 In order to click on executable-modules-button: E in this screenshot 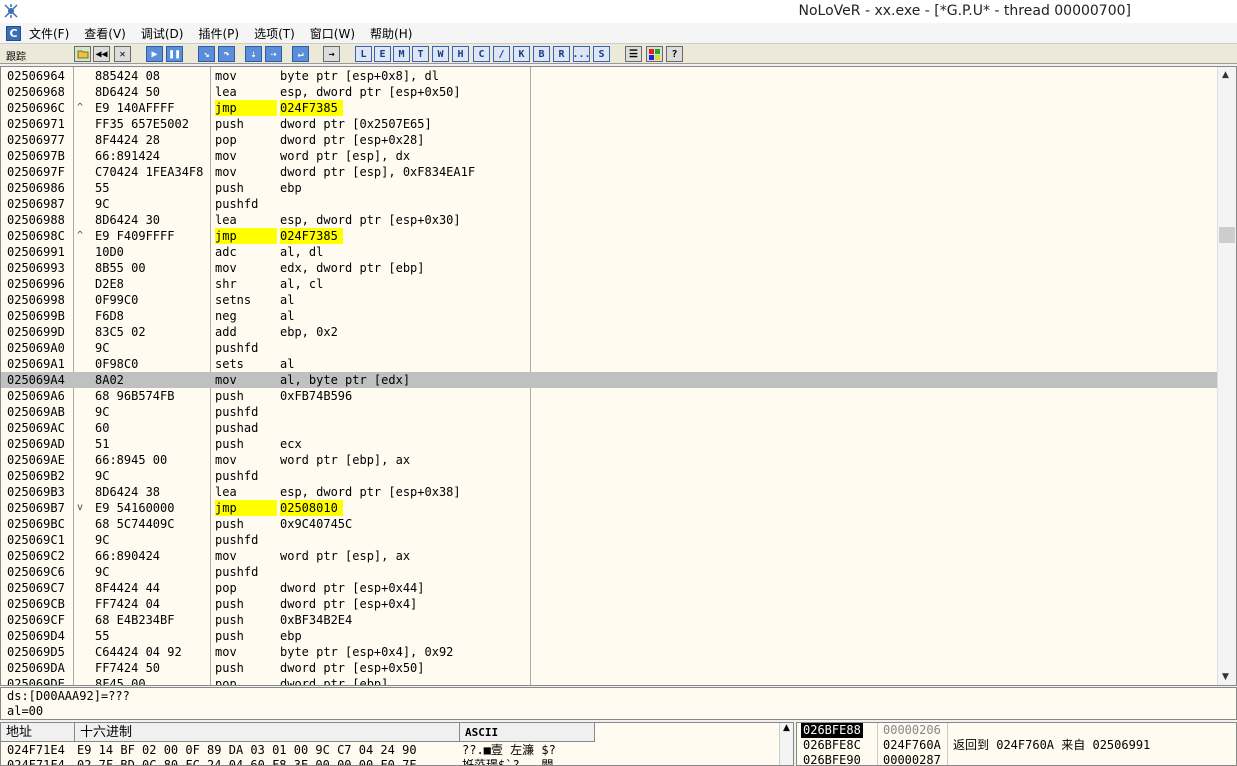, I will do `click(382, 54)`.